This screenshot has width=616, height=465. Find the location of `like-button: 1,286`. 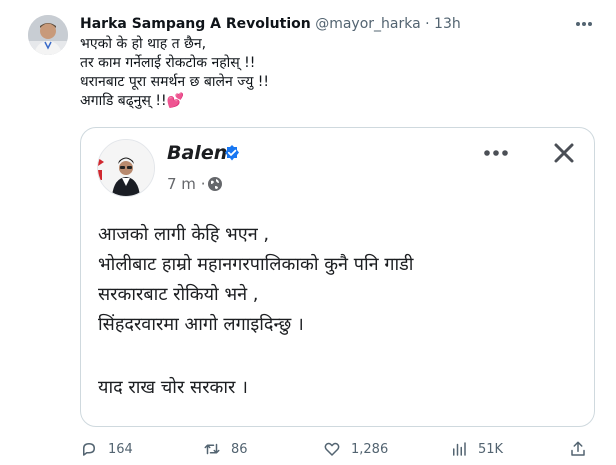

like-button: 1,286 is located at coordinates (355, 449).